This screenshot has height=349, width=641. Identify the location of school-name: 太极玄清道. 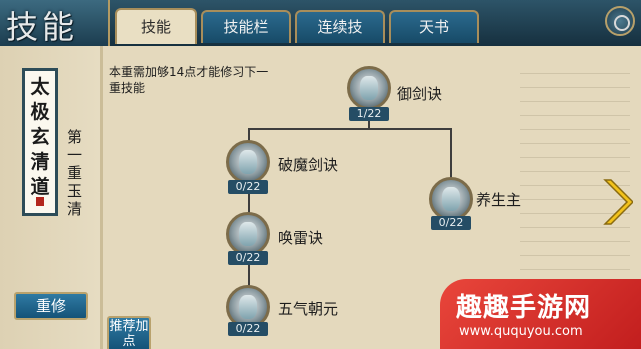
(40, 137).